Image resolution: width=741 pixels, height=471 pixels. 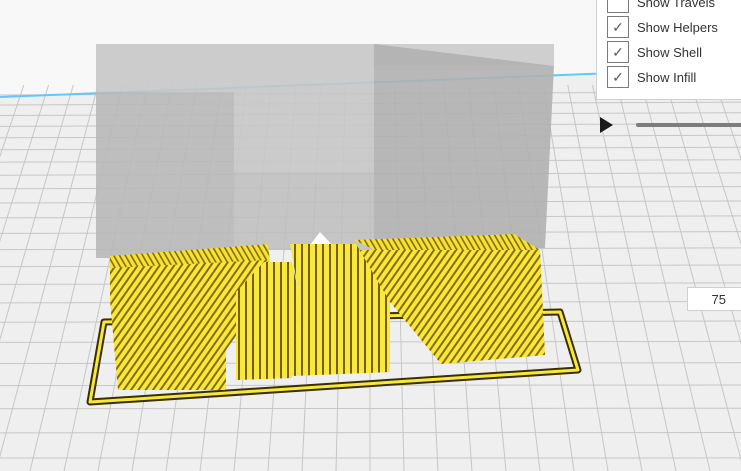 I want to click on show-travels-option: Show Travels, so click(x=661, y=6).